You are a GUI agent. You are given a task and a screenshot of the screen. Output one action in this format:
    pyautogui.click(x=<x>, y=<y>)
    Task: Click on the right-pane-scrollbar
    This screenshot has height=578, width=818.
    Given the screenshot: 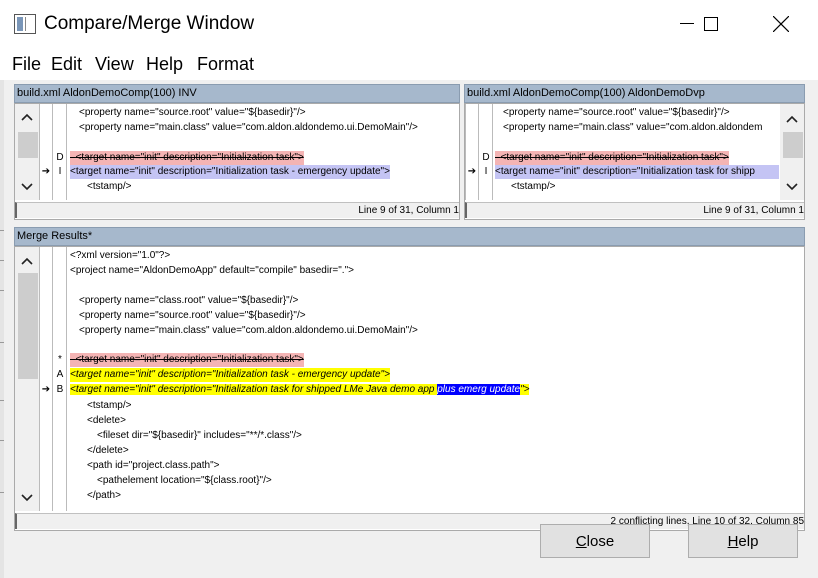 What is the action you would take?
    pyautogui.click(x=792, y=152)
    